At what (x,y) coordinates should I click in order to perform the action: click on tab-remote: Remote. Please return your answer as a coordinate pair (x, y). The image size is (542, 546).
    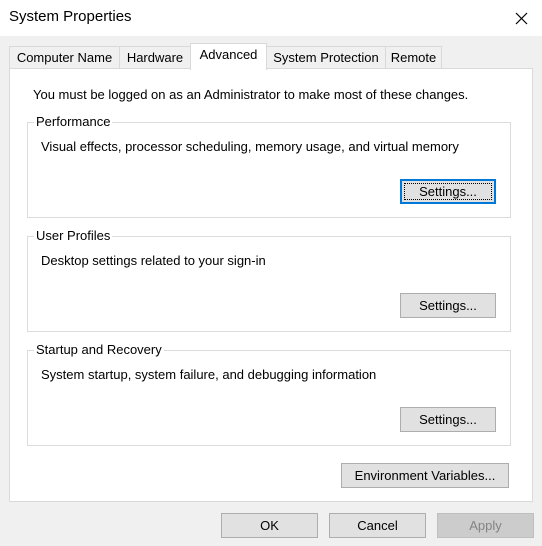
    Looking at the image, I should click on (413, 57).